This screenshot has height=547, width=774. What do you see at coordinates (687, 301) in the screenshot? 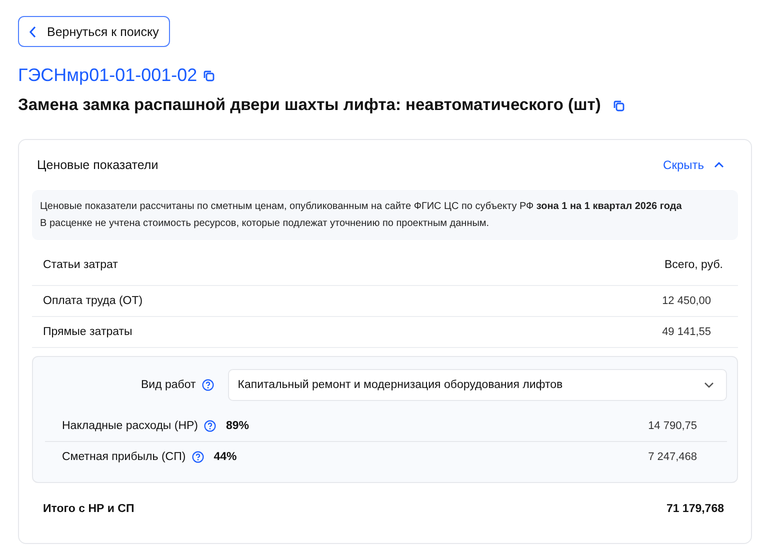
I see `table-cell-text: 12 450,00` at bounding box center [687, 301].